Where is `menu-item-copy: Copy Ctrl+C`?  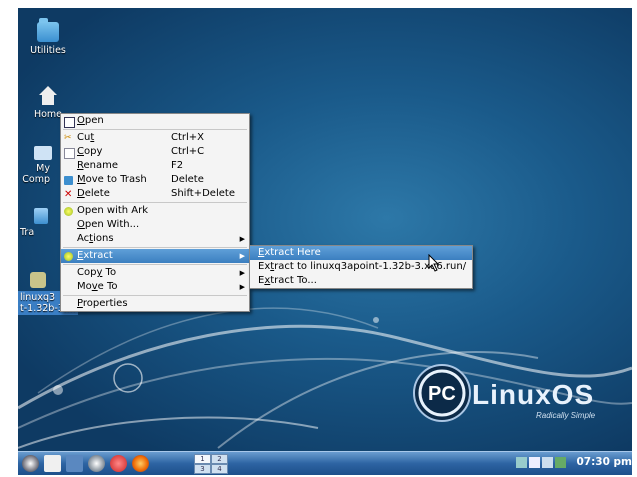 menu-item-copy: Copy Ctrl+C is located at coordinates (155, 152).